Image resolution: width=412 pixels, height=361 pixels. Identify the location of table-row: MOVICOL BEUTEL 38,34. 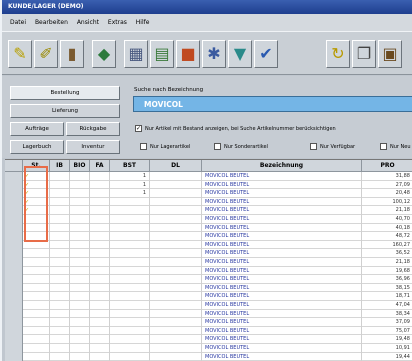
(208, 314).